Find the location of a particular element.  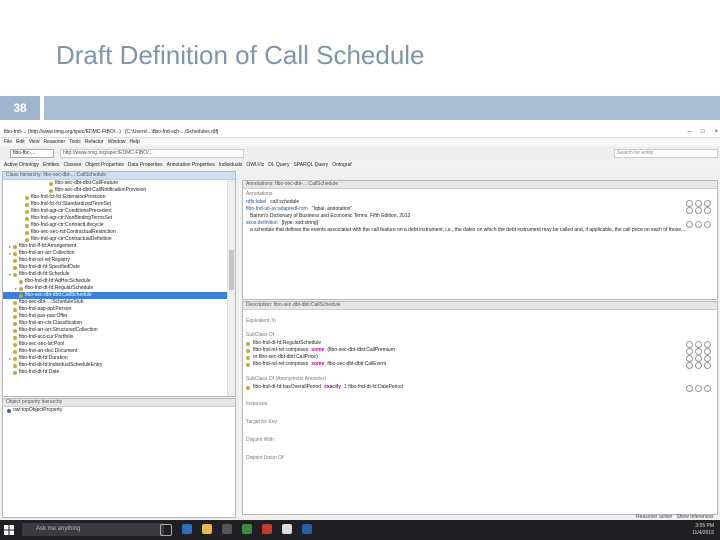

tree-item: fibo-fnd-agr-ctr:ConditionsPrecedent is located at coordinates (115, 211).